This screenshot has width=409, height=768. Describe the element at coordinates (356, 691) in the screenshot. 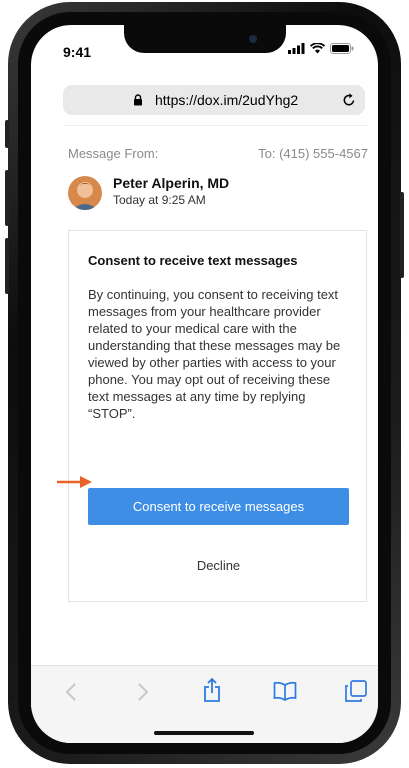

I see `tabs-icon` at that location.